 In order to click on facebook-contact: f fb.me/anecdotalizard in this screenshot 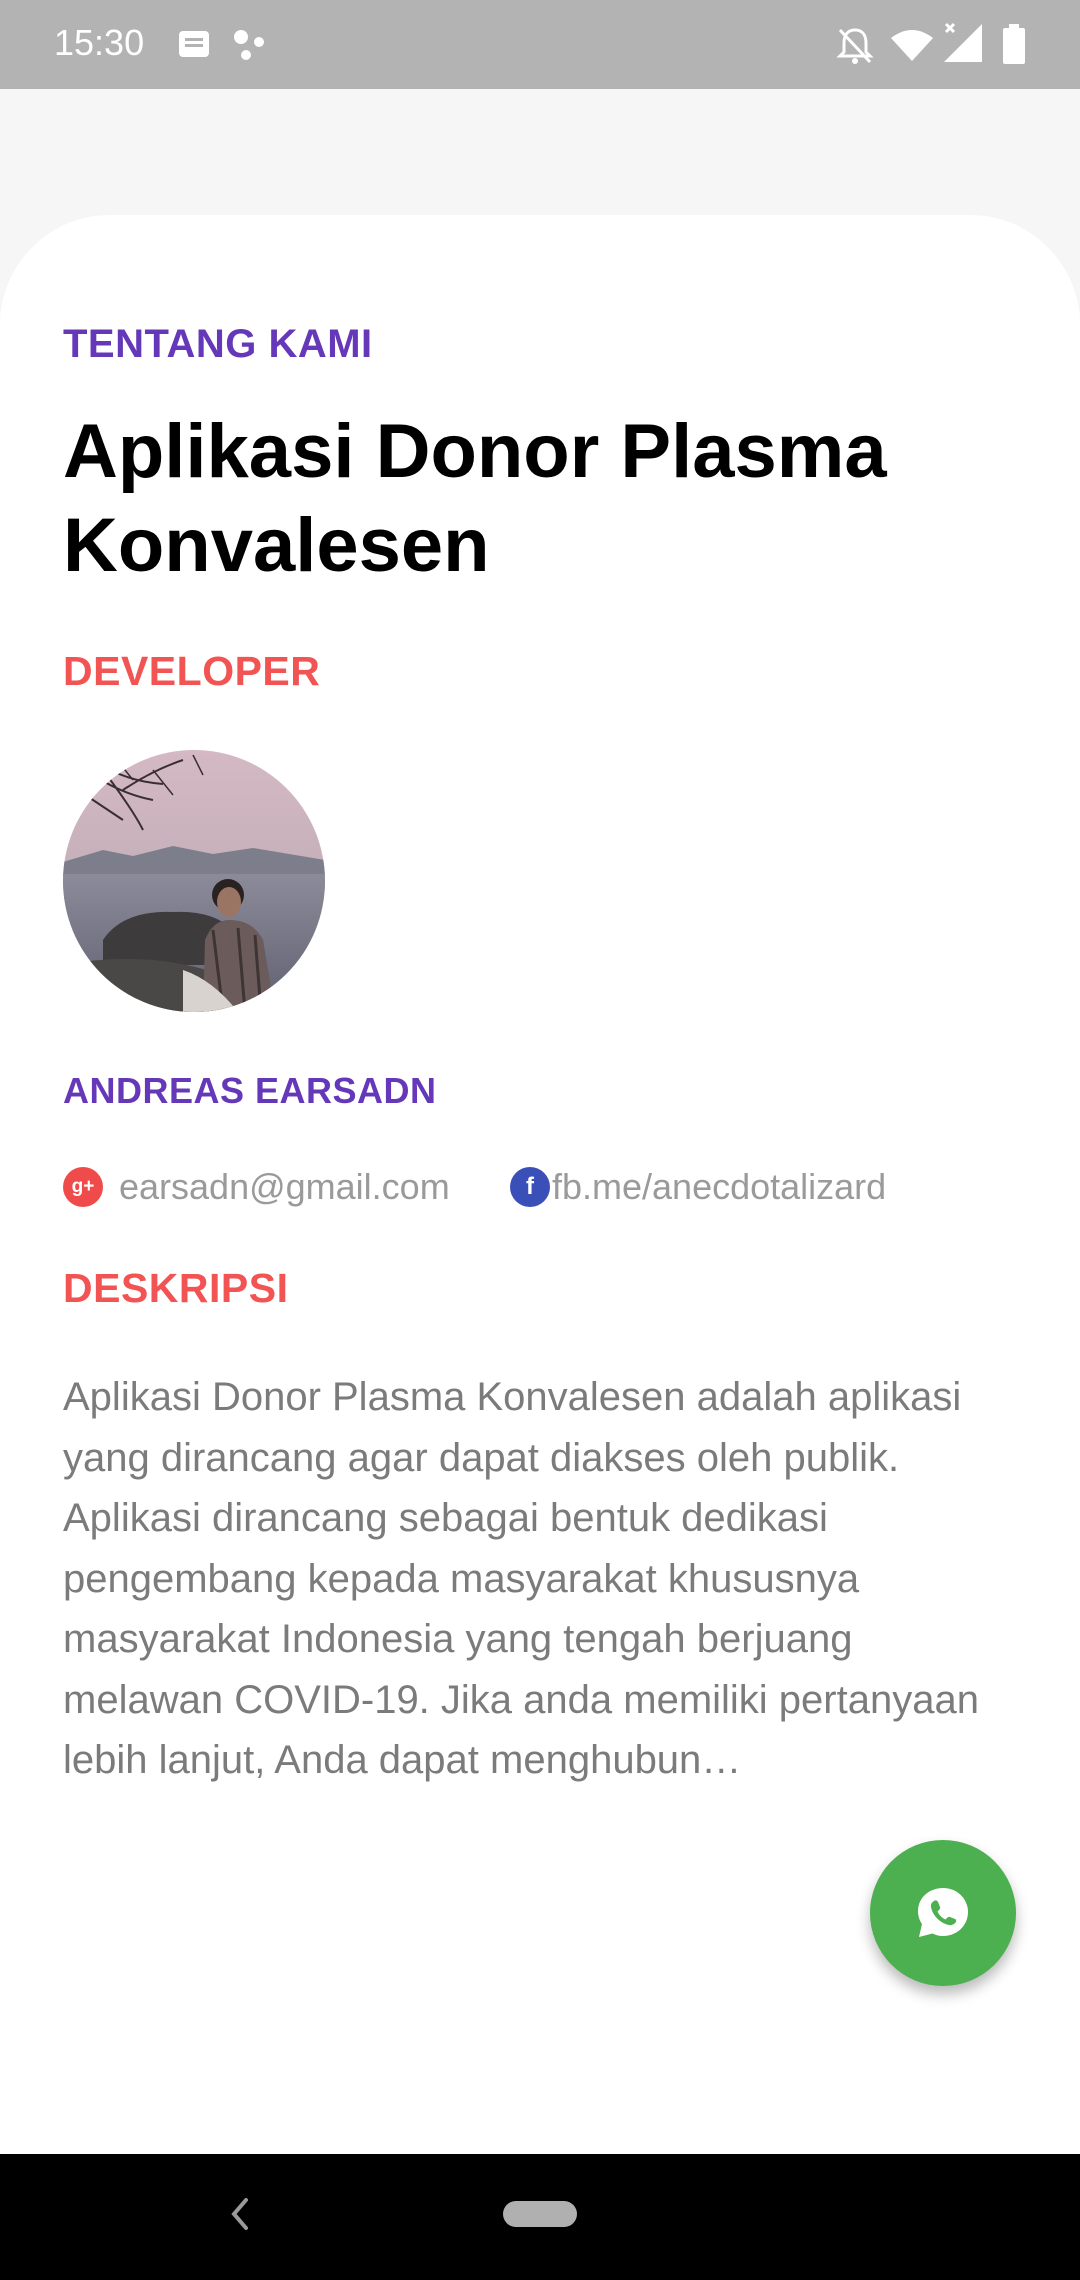, I will do `click(698, 1187)`.